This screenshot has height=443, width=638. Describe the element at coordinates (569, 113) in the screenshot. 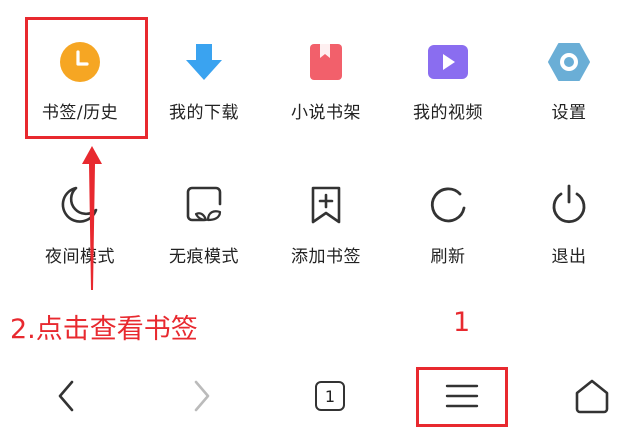

I see `settings-label: 设置` at that location.